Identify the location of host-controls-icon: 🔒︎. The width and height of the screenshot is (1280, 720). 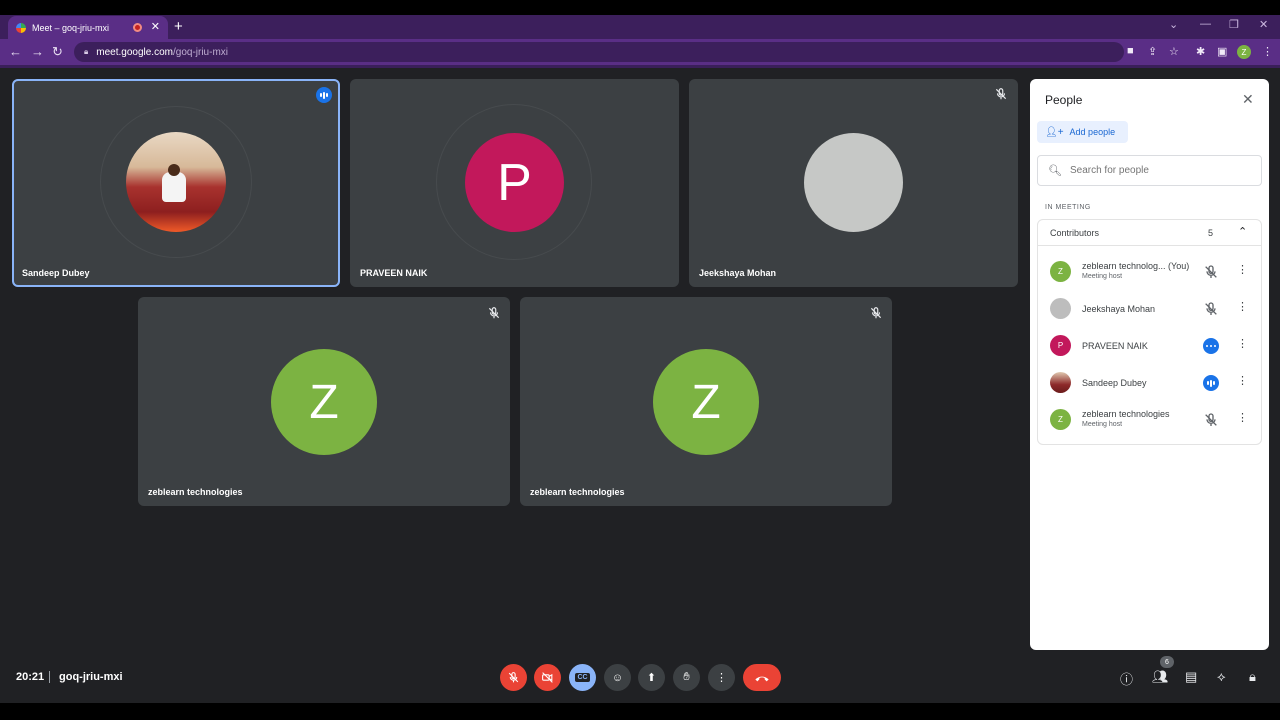
(1252, 677).